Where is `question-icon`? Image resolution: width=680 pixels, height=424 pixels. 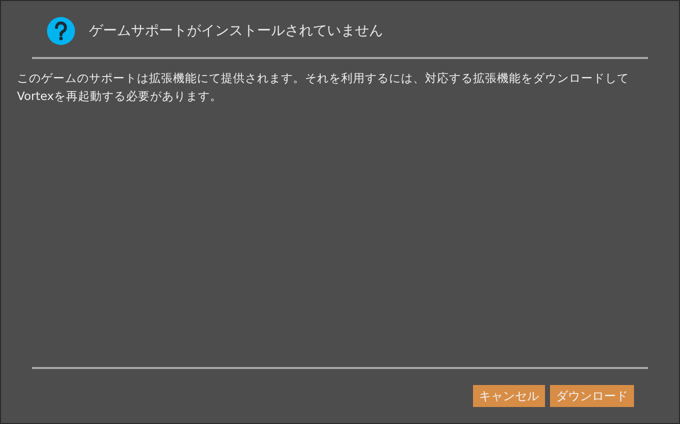 question-icon is located at coordinates (61, 31).